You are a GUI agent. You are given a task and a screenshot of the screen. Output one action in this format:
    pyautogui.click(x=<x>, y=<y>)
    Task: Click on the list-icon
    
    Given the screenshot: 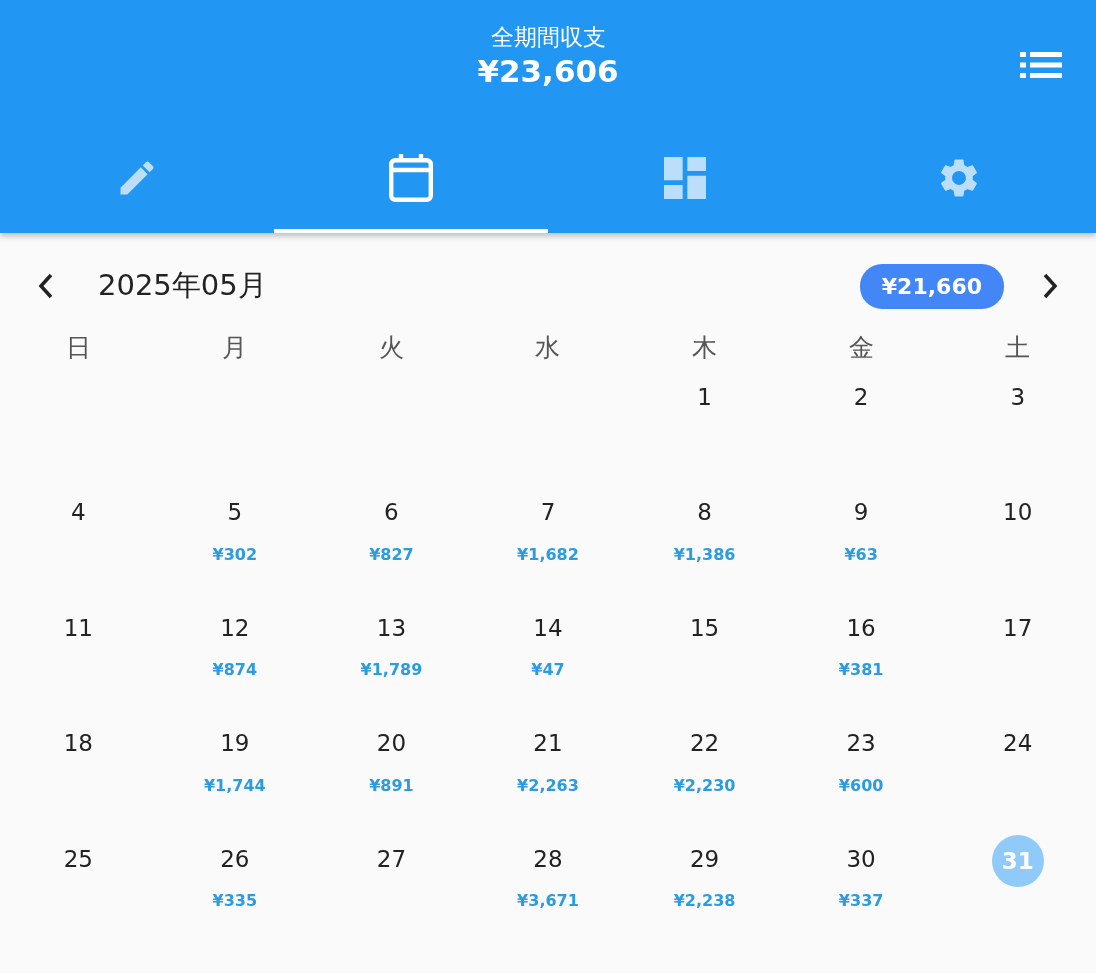 What is the action you would take?
    pyautogui.click(x=1041, y=65)
    